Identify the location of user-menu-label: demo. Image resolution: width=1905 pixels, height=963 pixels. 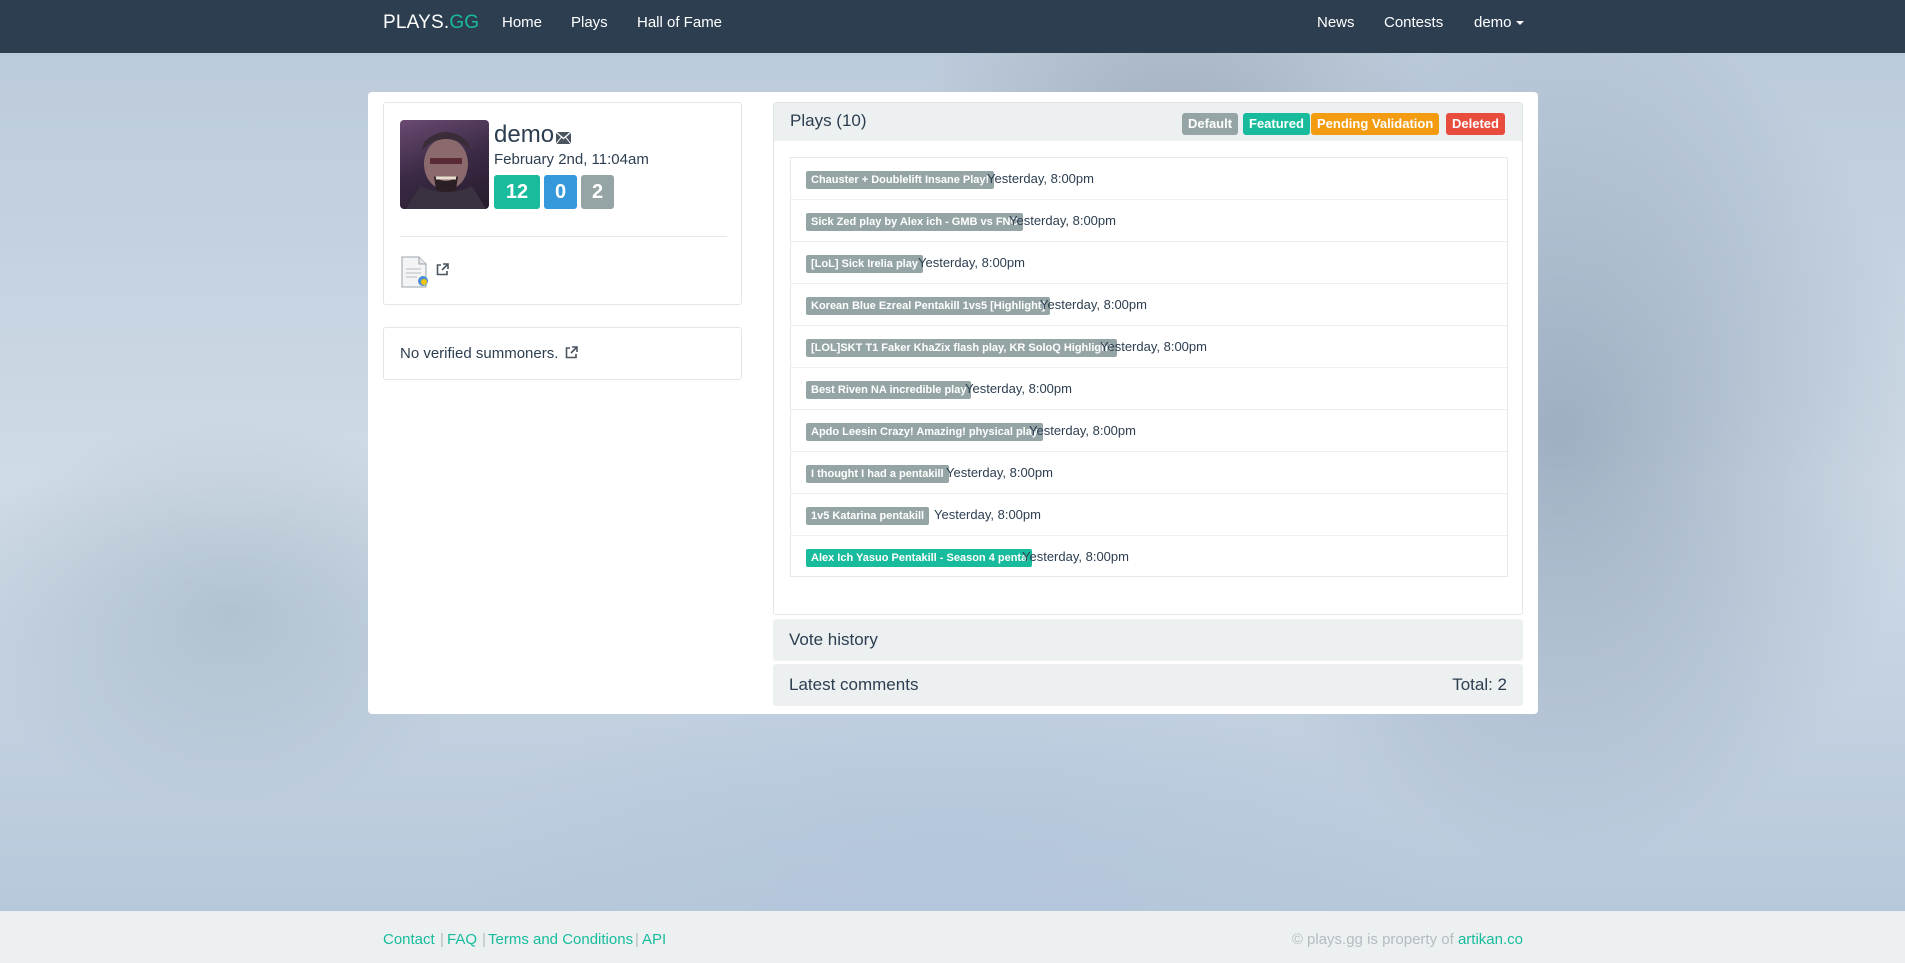
(1493, 22).